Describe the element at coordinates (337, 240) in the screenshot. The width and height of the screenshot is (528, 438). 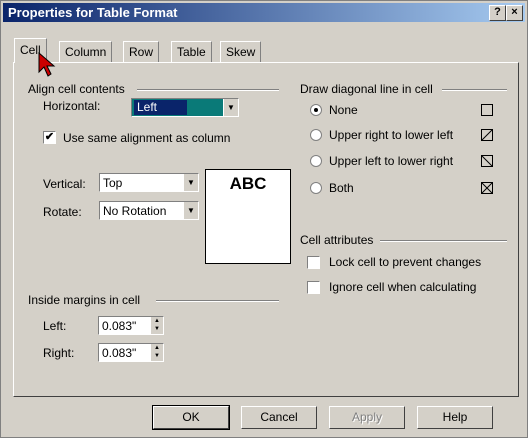
I see `attributes-group-label: Cell attributes` at that location.